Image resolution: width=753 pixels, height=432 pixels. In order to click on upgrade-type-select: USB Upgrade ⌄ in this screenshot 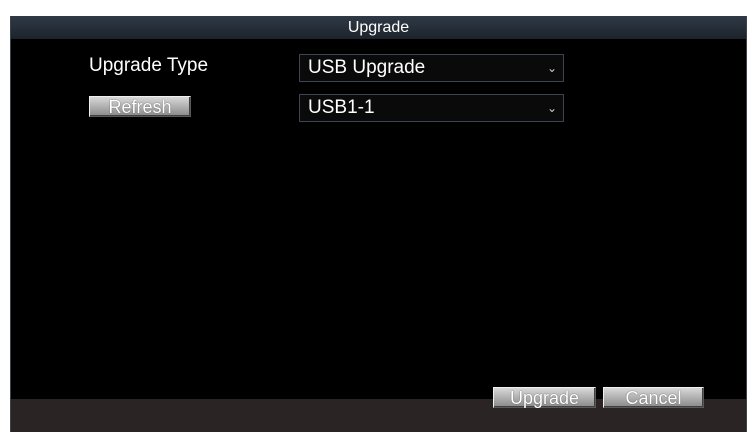, I will do `click(431, 68)`.